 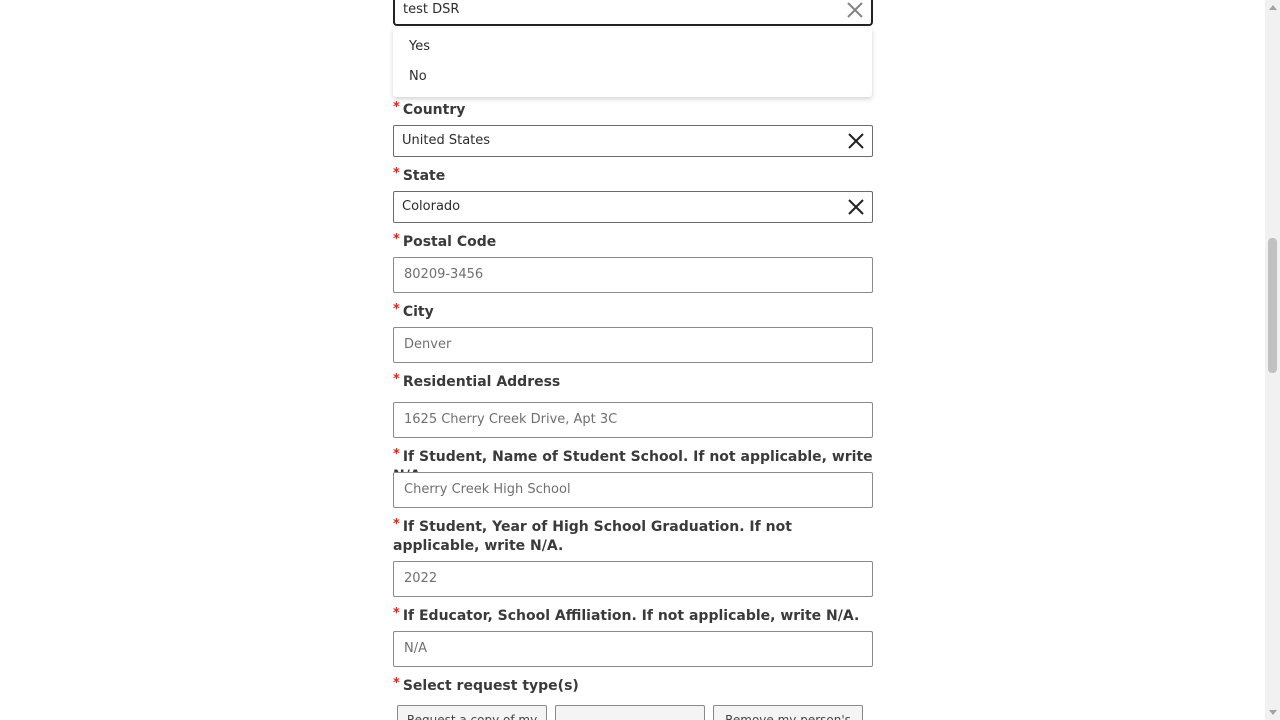 I want to click on top-dropdown-field: test DSR, so click(x=633, y=13).